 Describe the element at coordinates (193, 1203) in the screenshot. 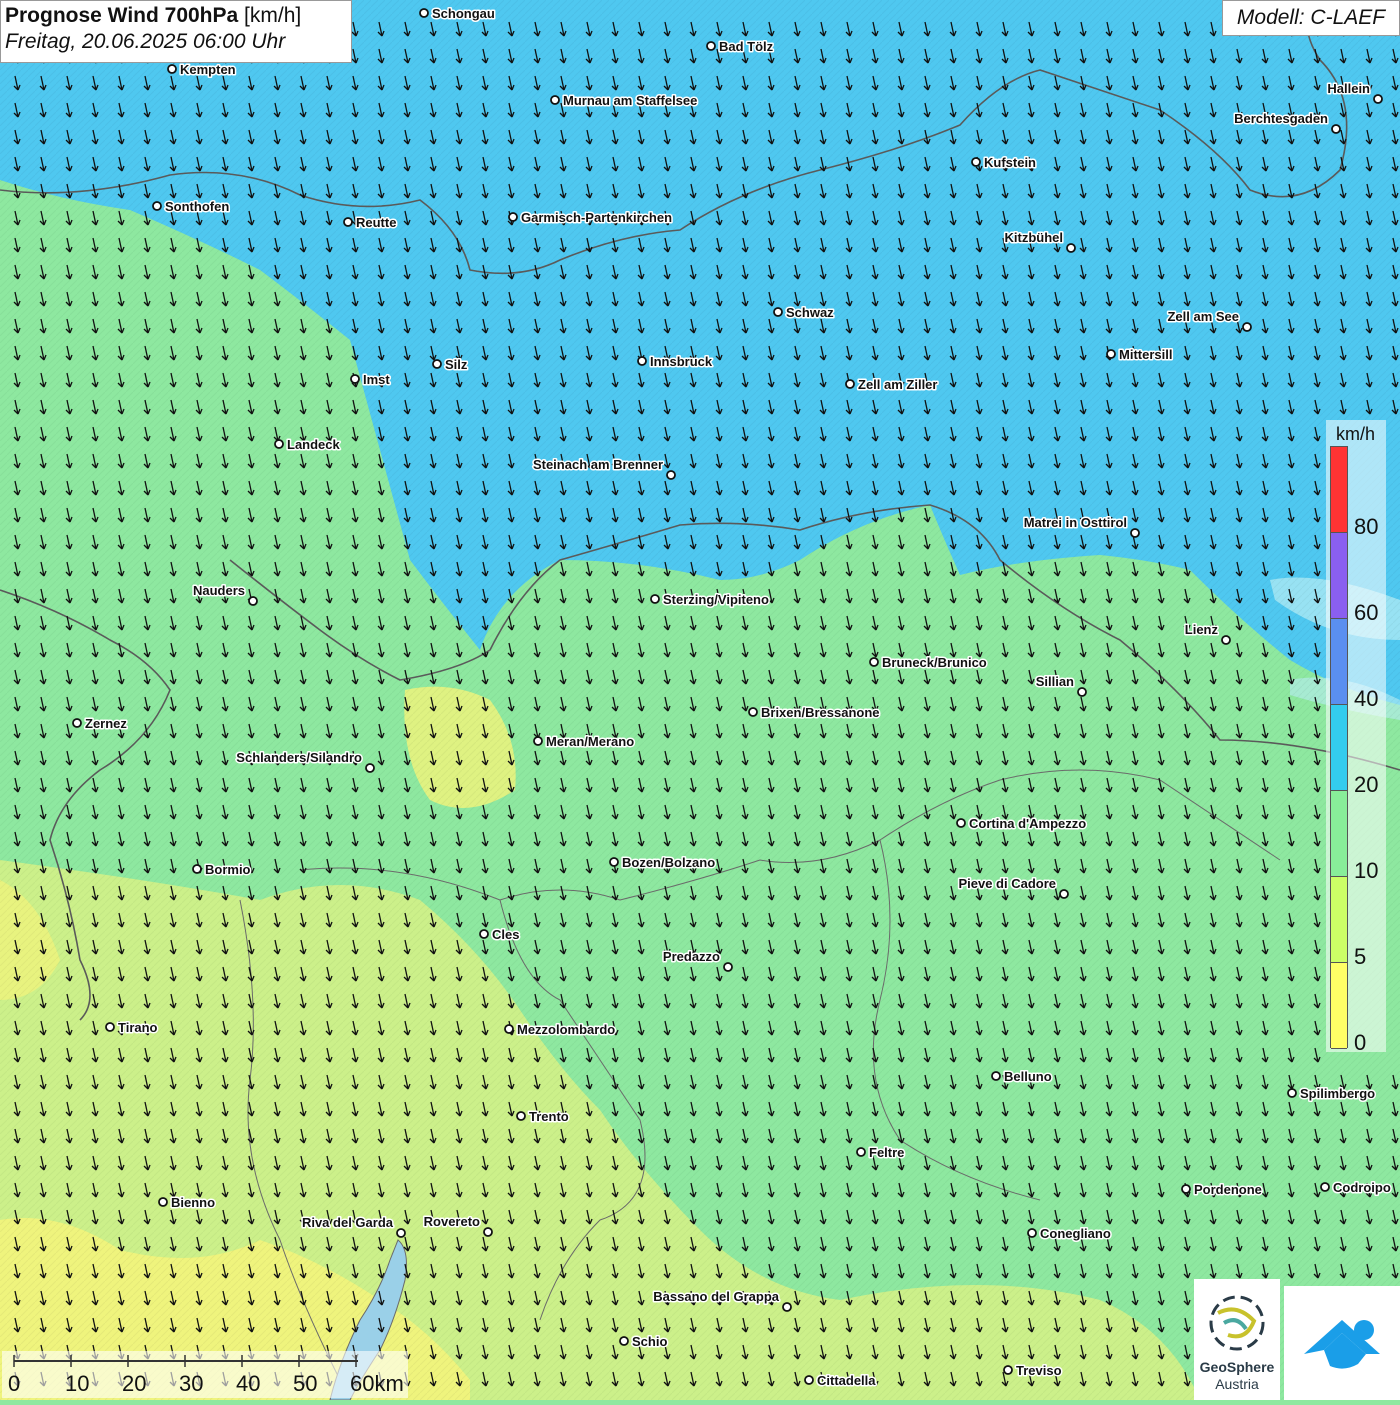

I see `city-label: Bienno` at that location.